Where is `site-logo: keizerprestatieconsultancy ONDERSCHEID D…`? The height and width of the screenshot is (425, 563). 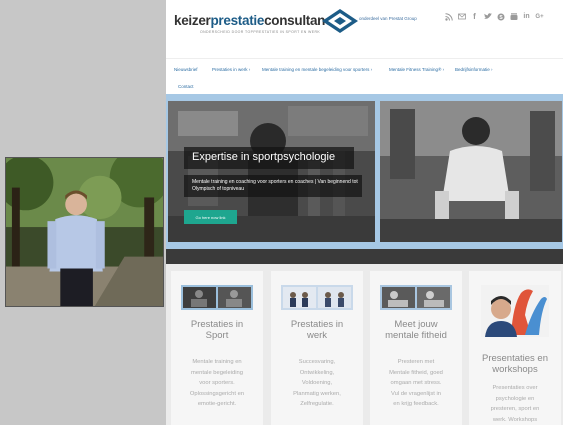
site-logo: keizerprestatieconsultancy ONDERSCHEID D… is located at coordinates (266, 25).